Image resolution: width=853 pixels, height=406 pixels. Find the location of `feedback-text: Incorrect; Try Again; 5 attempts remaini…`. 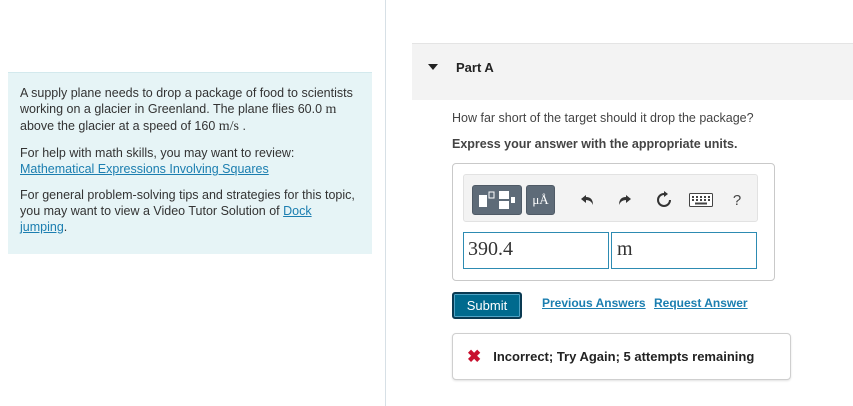

feedback-text: Incorrect; Try Again; 5 attempts remaini… is located at coordinates (624, 356).